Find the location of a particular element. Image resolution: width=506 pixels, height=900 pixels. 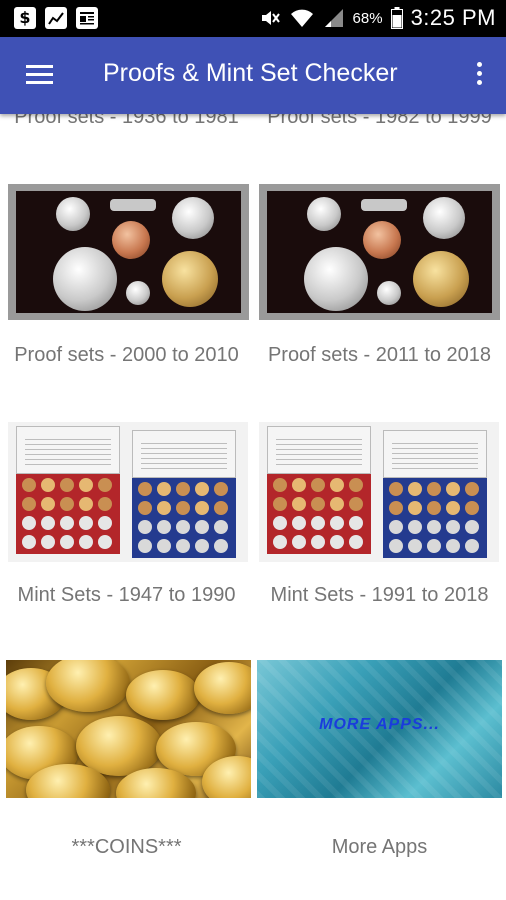

grid-item-coins: ***COINS*** is located at coordinates (126, 770).